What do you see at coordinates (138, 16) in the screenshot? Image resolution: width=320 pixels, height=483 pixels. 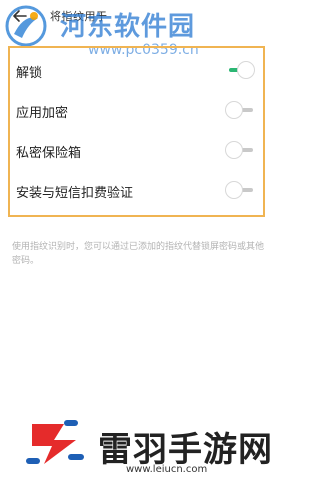 I see `header: 将指纹用于` at bounding box center [138, 16].